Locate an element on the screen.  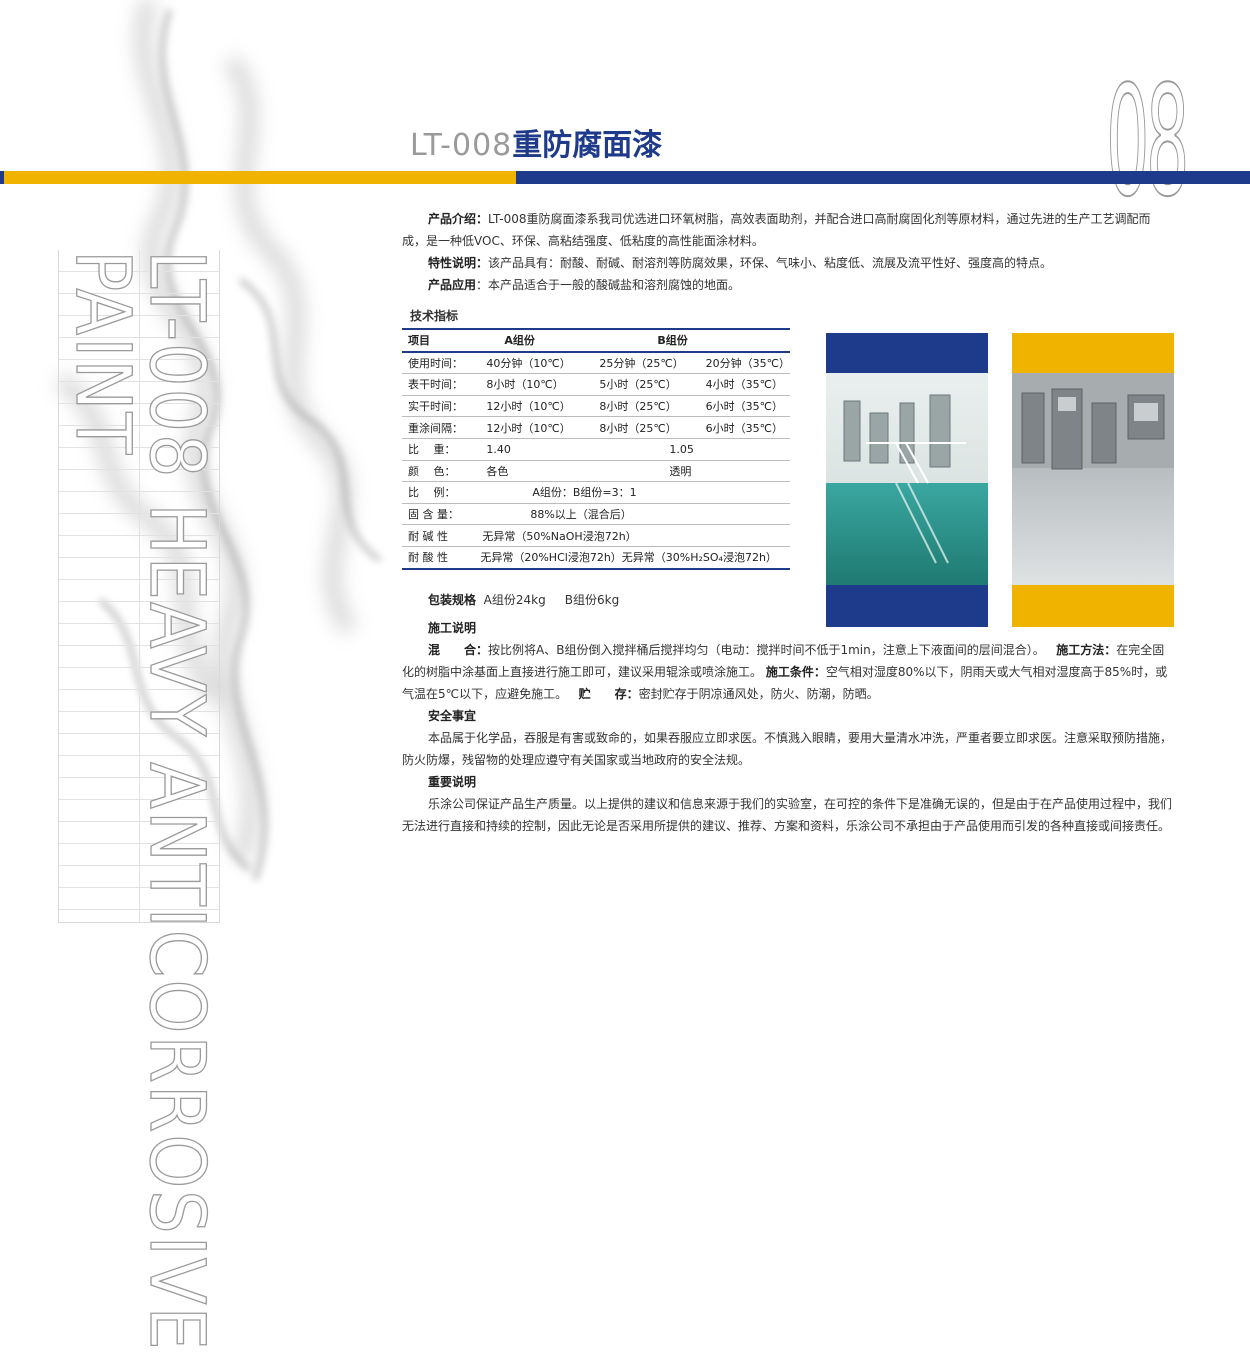
table-cell: 透明 is located at coordinates (694, 471).